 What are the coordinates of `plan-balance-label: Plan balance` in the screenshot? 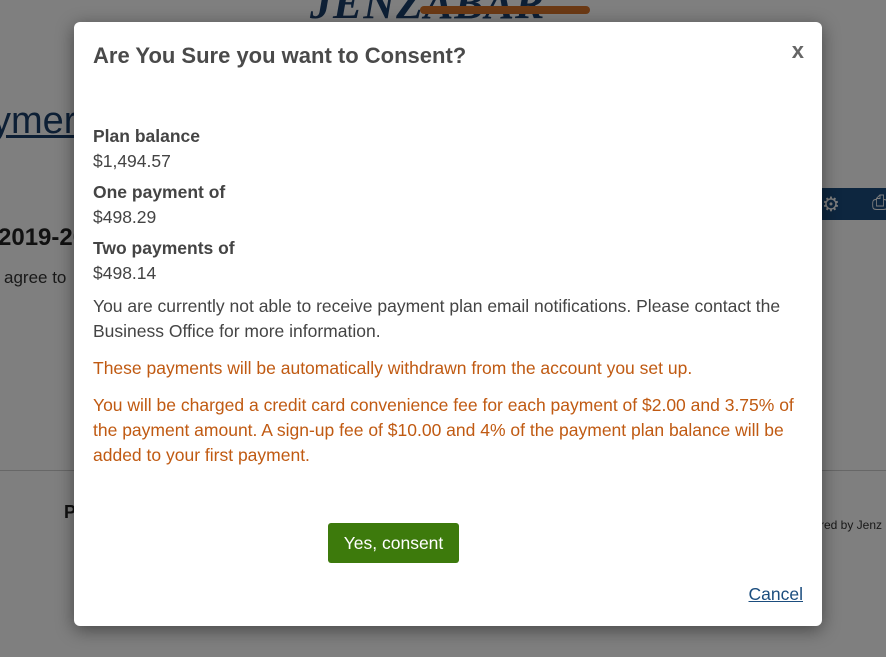 It's located at (146, 136).